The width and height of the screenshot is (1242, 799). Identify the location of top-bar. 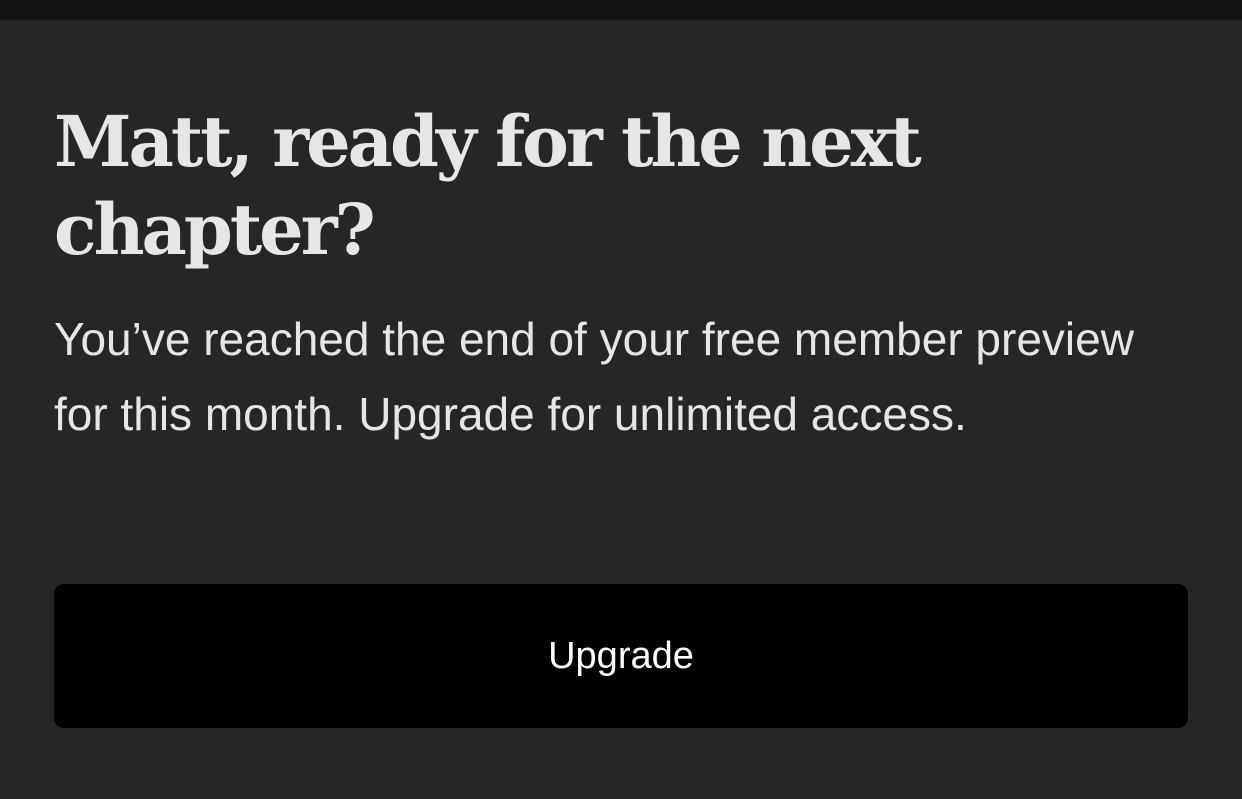
(621, 10).